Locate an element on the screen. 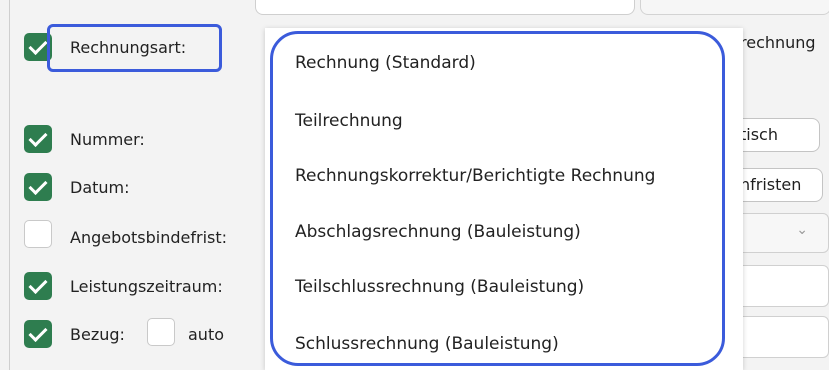 The width and height of the screenshot is (829, 370). leistungszeitraum-checkbox is located at coordinates (38, 286).